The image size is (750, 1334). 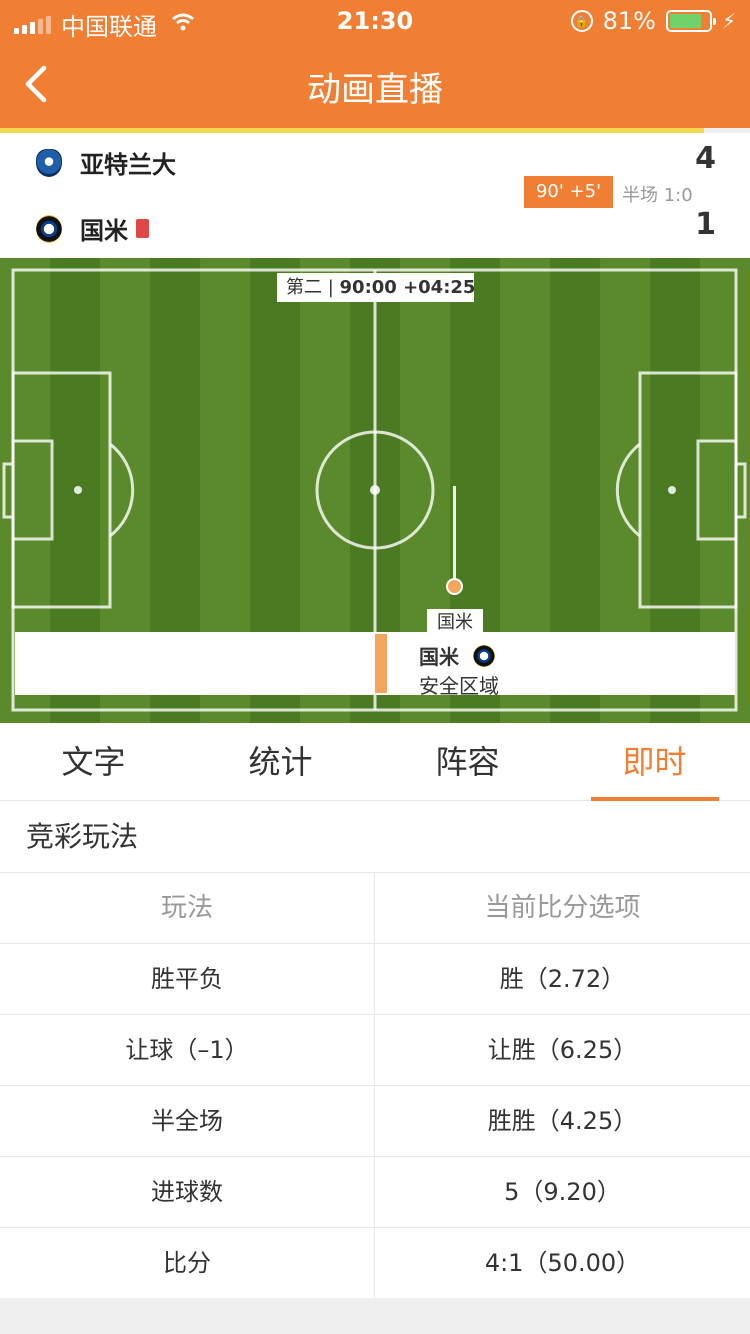 What do you see at coordinates (187, 979) in the screenshot?
I see `bet-type-cell: 胜平负` at bounding box center [187, 979].